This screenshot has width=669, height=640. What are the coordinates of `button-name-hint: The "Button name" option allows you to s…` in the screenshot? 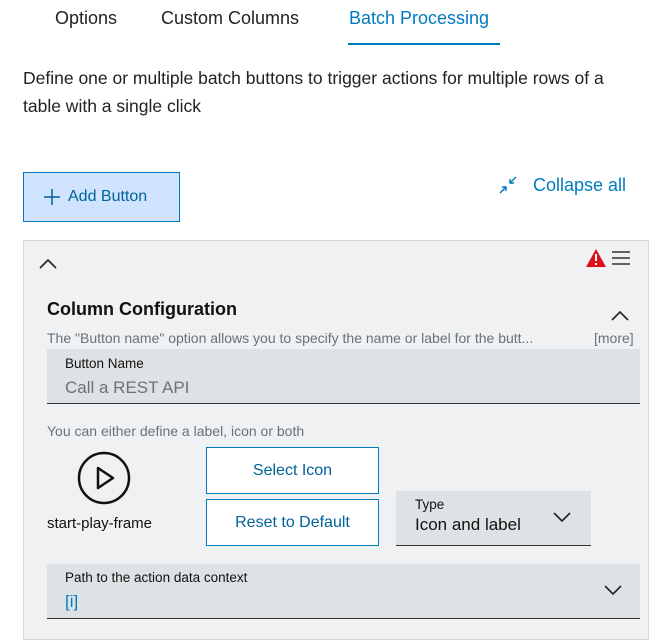 It's located at (290, 338).